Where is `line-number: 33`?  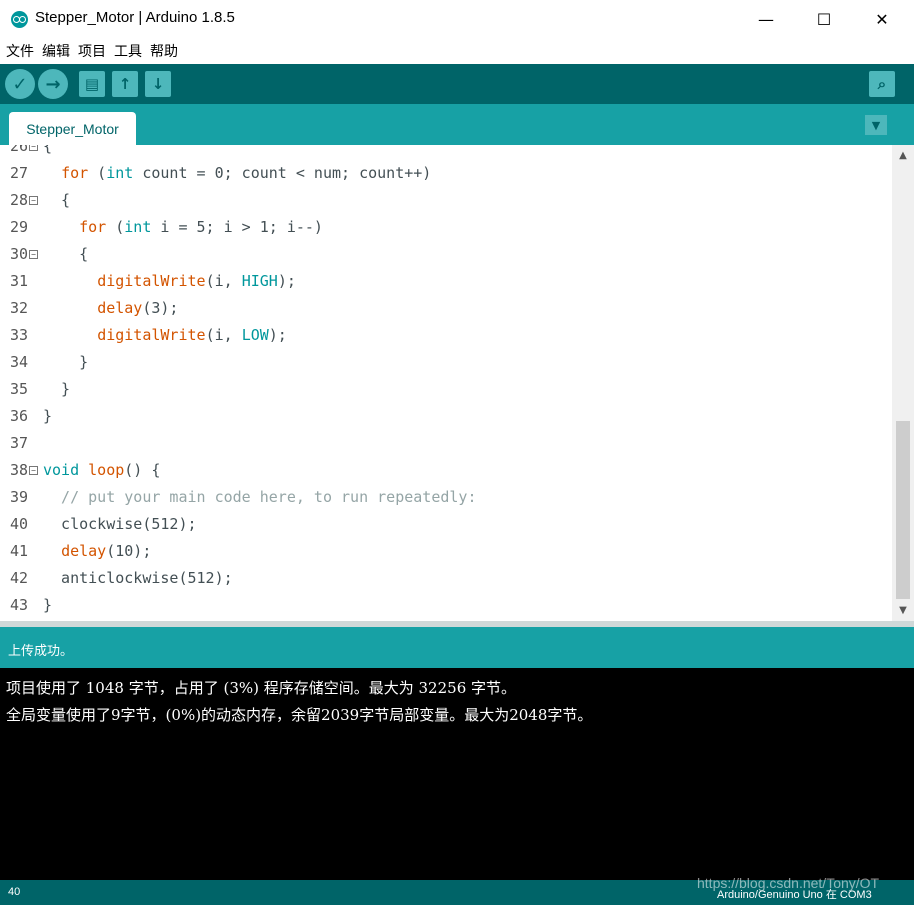
line-number: 33 is located at coordinates (19, 335).